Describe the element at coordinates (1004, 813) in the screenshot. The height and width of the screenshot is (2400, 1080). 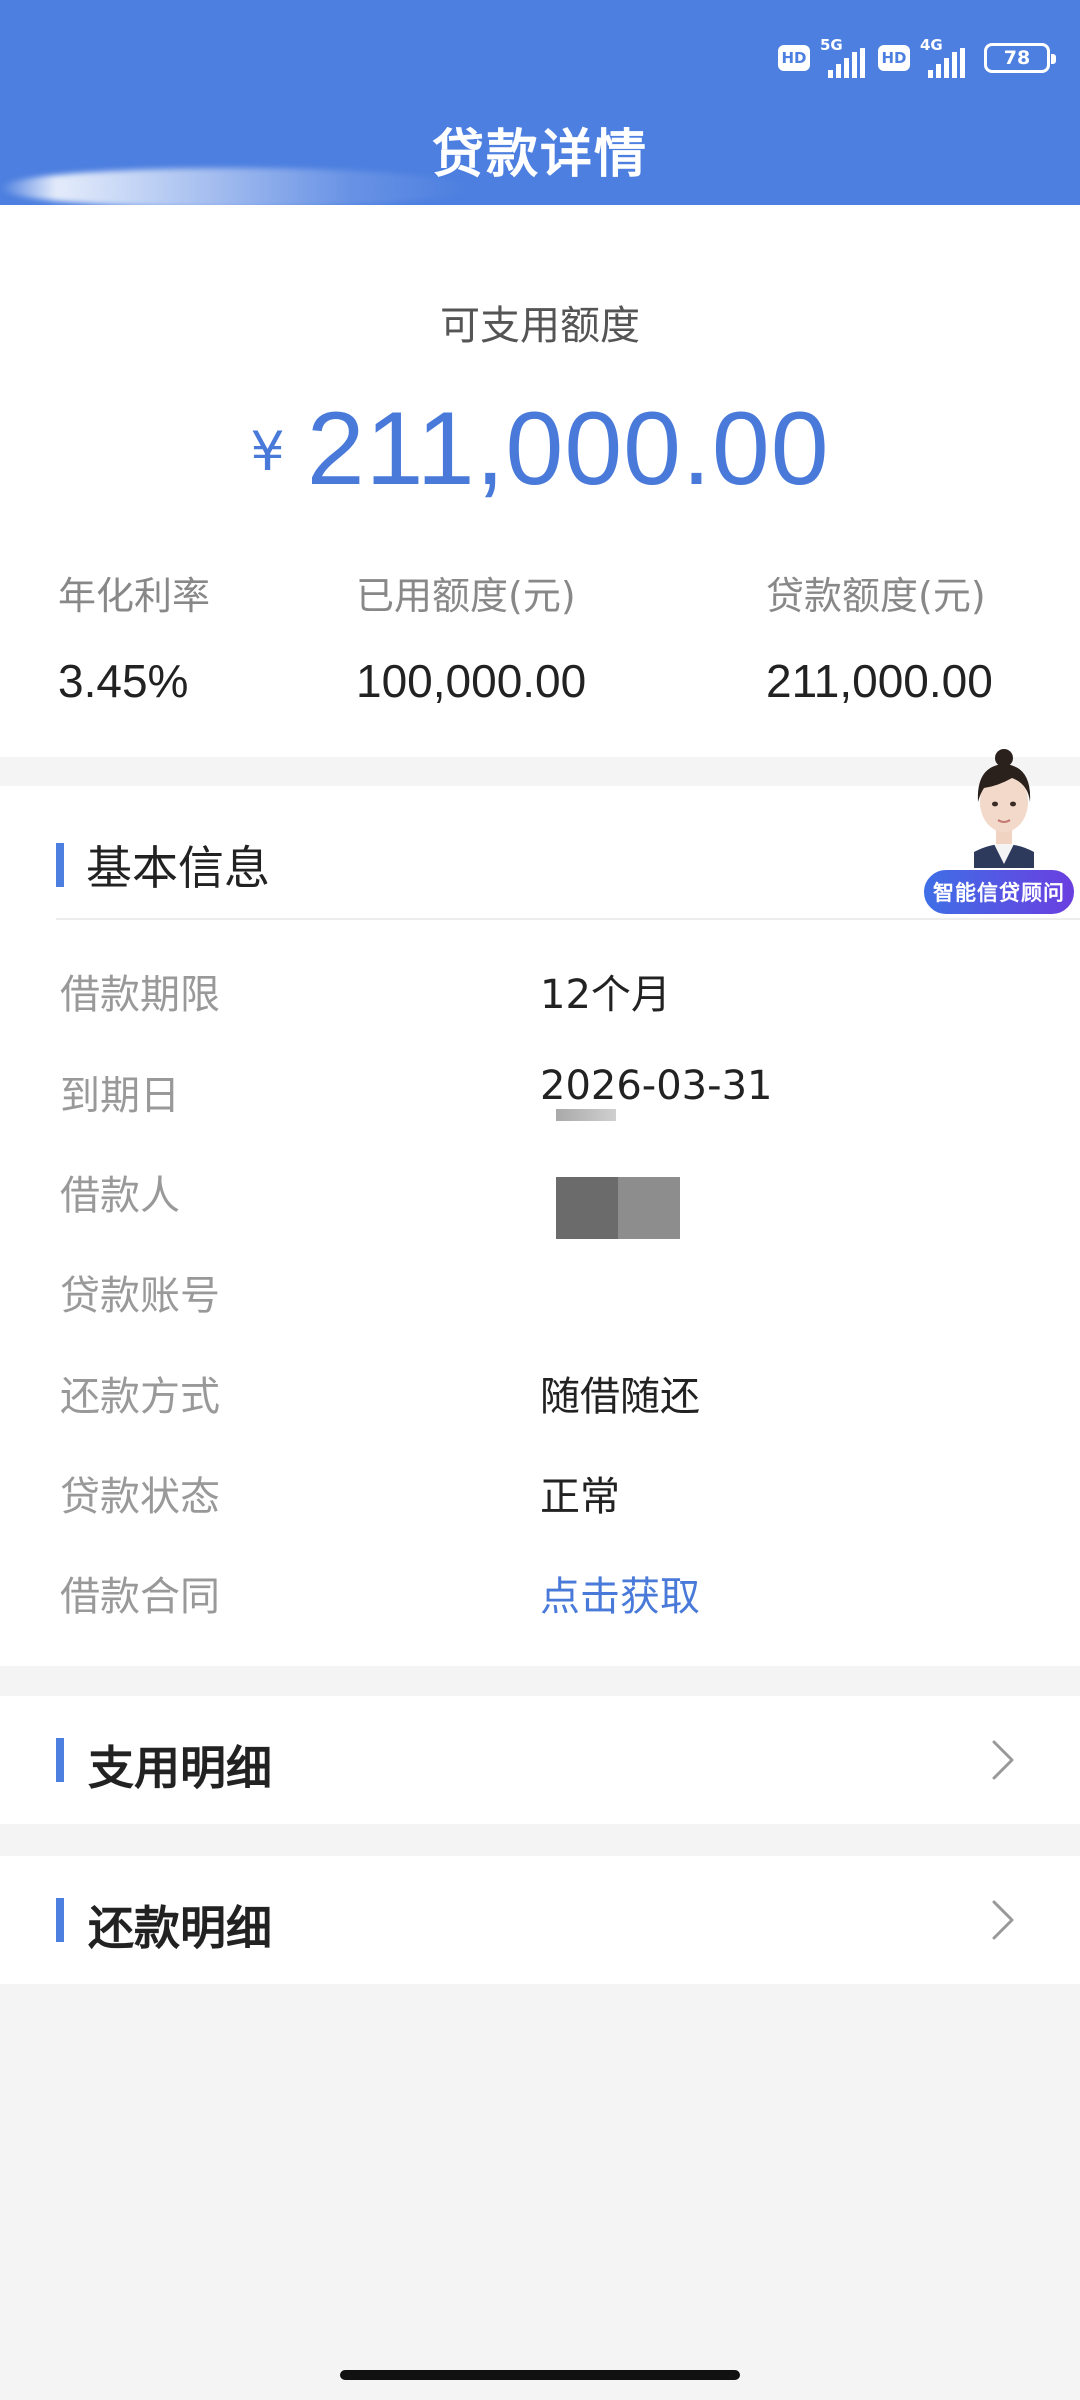
I see `advisor-avatar` at that location.